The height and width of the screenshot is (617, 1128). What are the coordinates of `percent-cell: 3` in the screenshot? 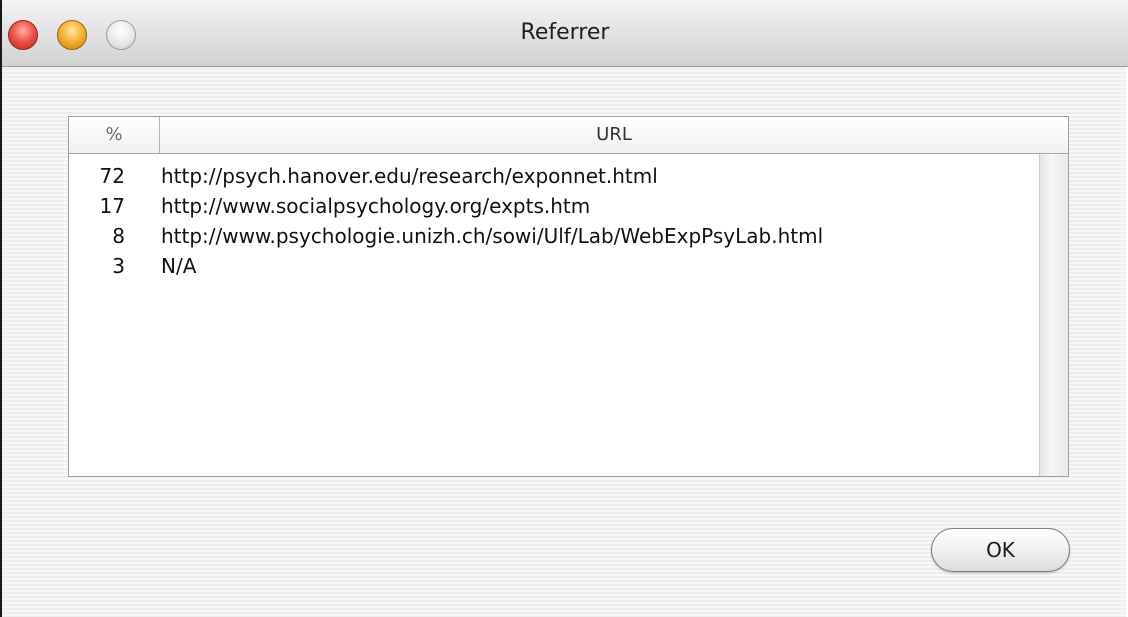 It's located at (118, 266).